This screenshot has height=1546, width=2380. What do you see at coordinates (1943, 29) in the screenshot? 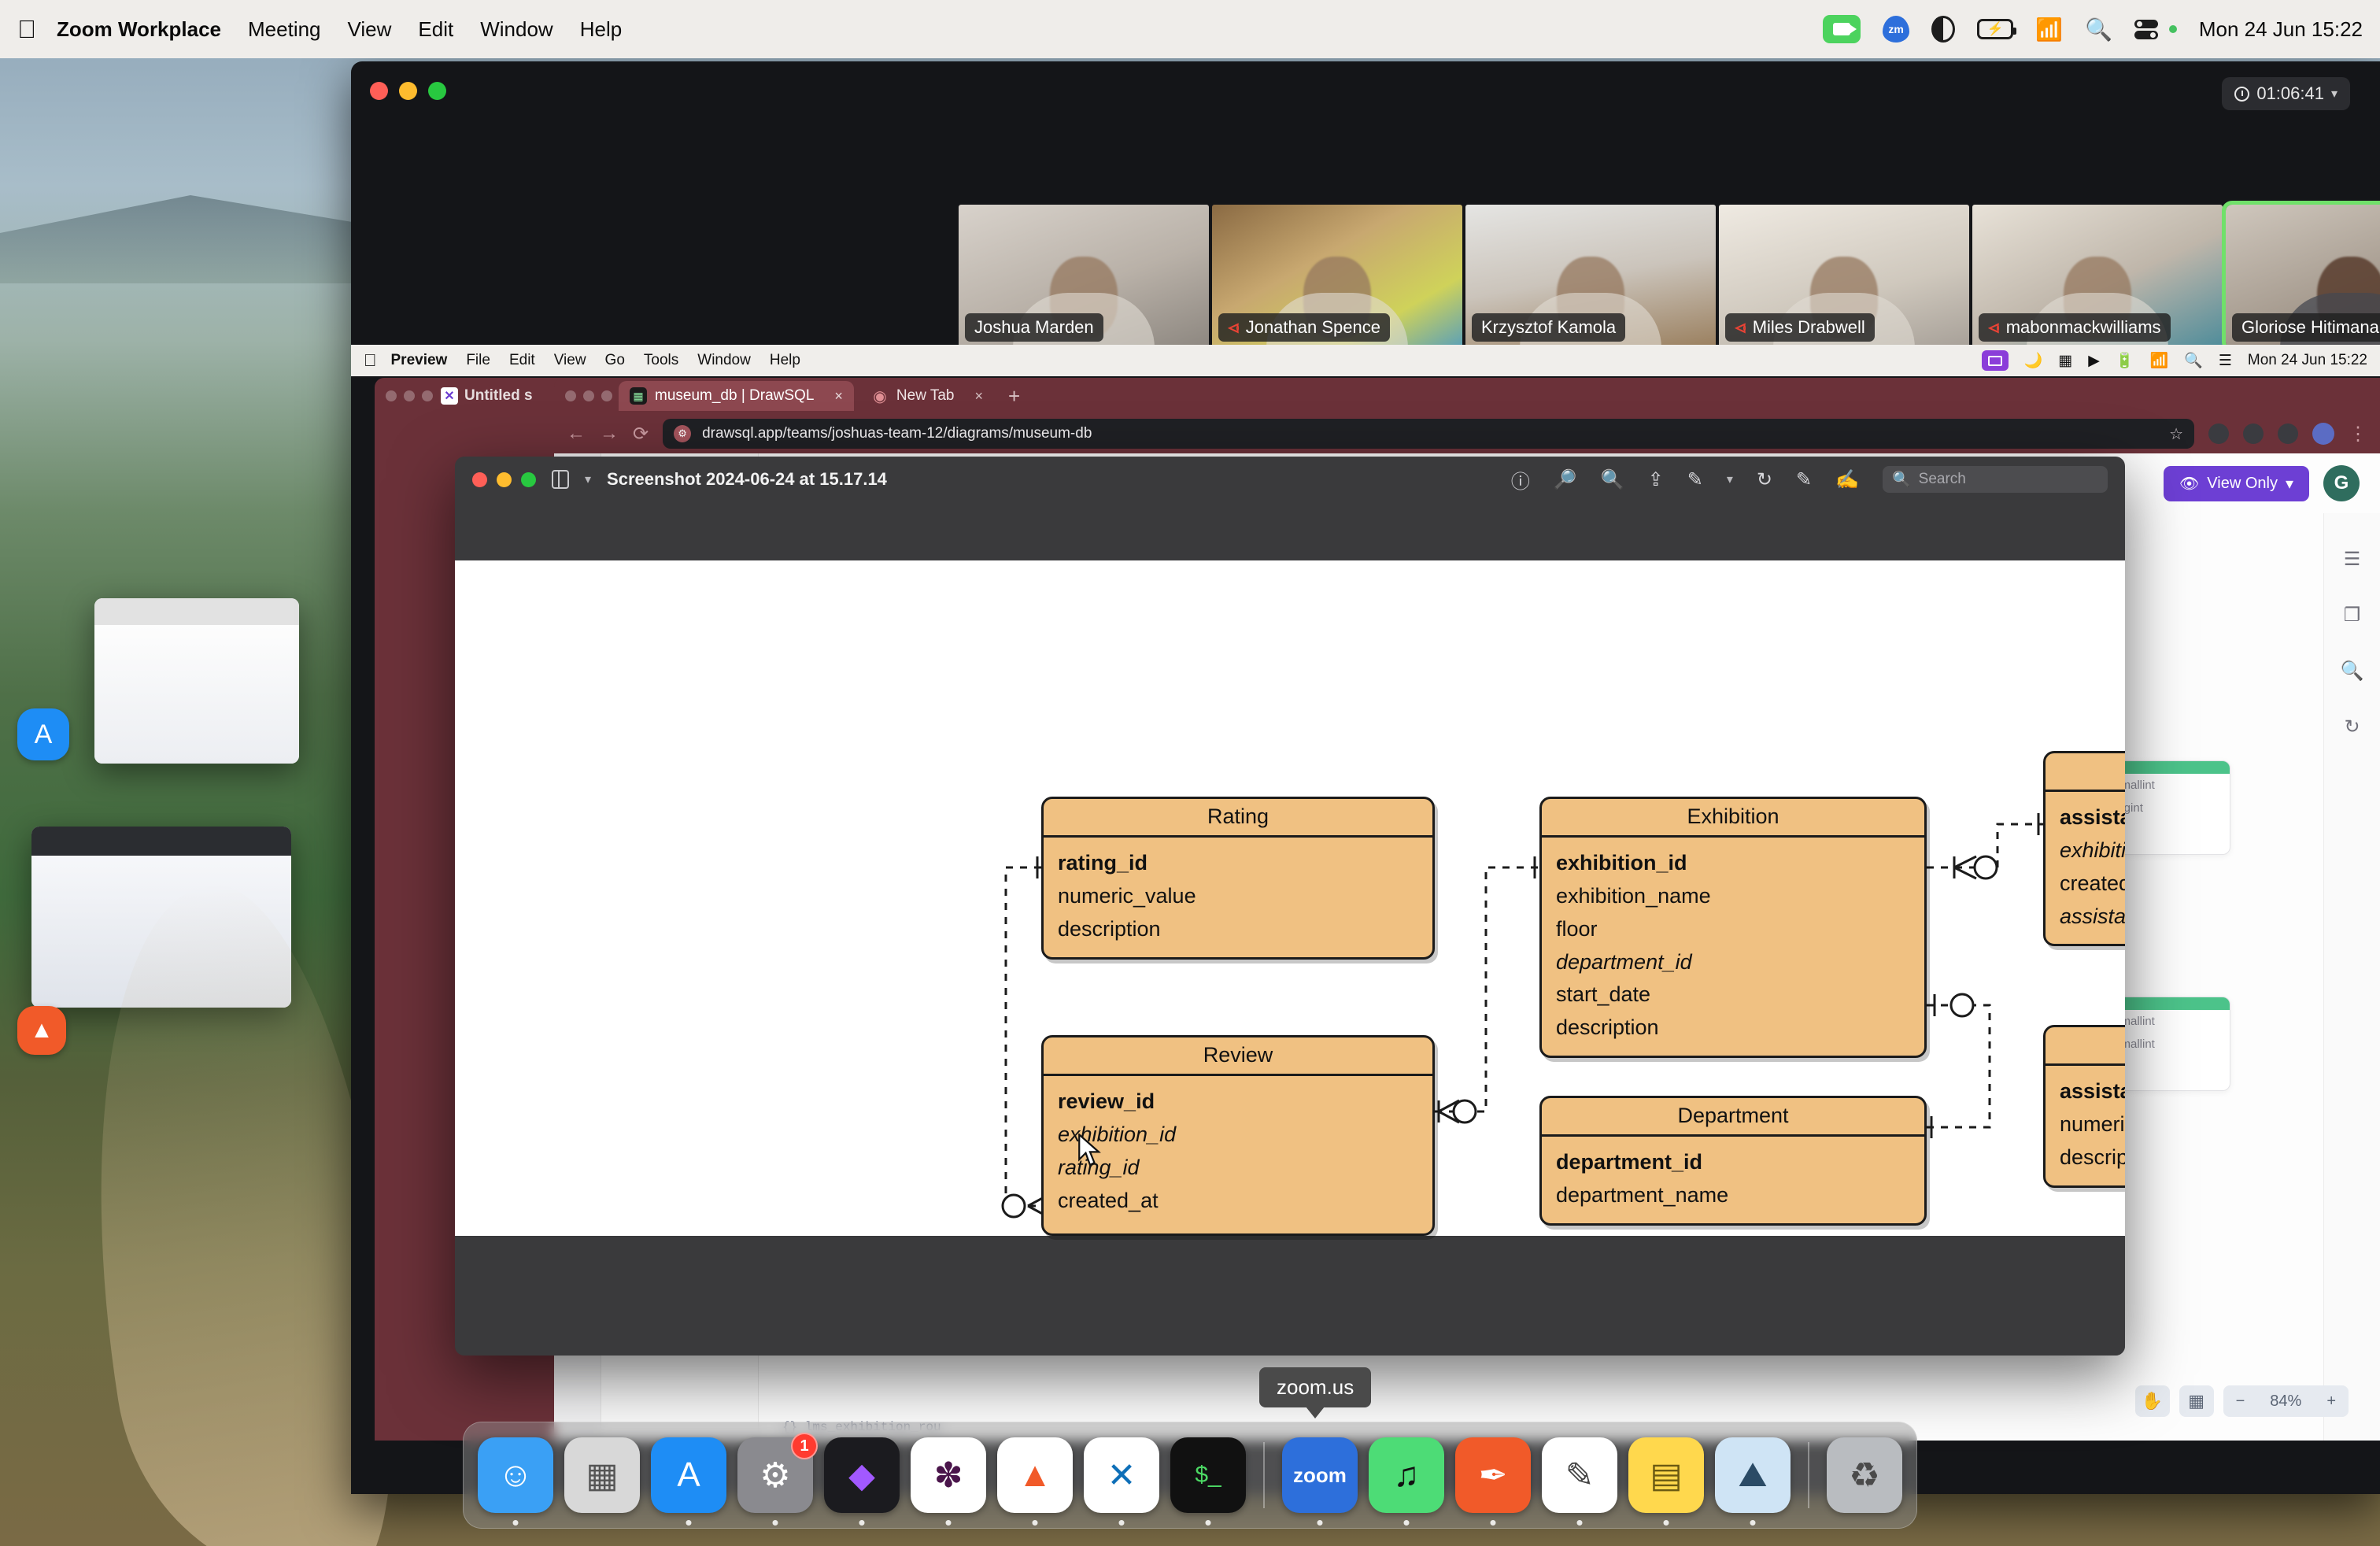
I see `control-center-dark-icon` at bounding box center [1943, 29].